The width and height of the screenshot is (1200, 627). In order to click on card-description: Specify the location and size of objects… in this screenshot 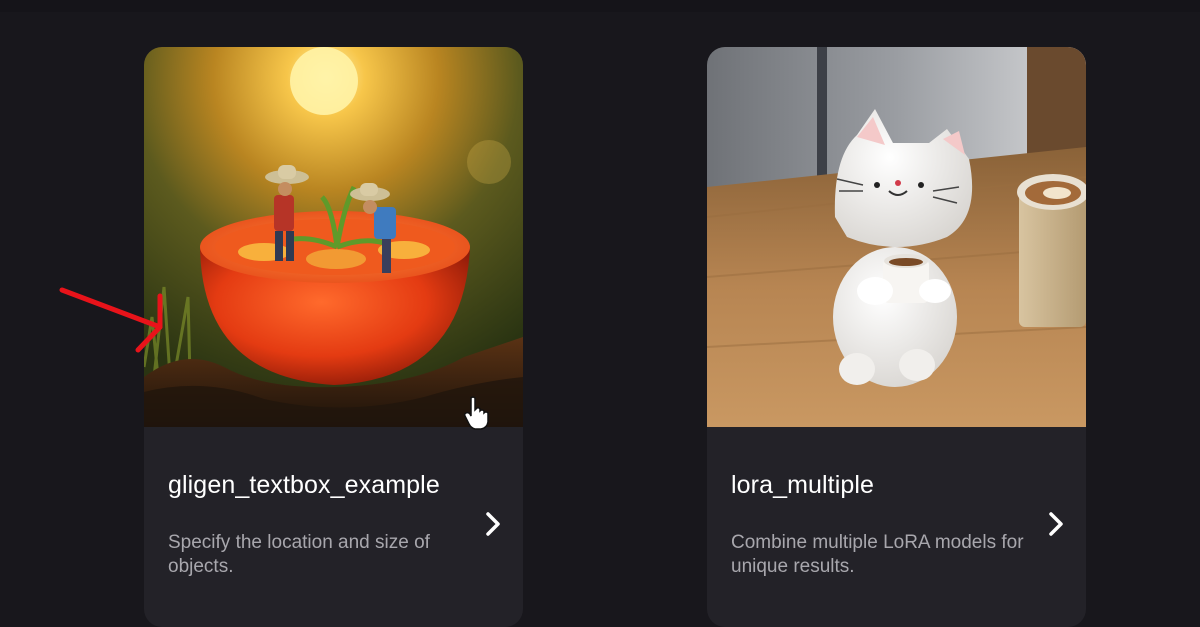, I will do `click(299, 554)`.